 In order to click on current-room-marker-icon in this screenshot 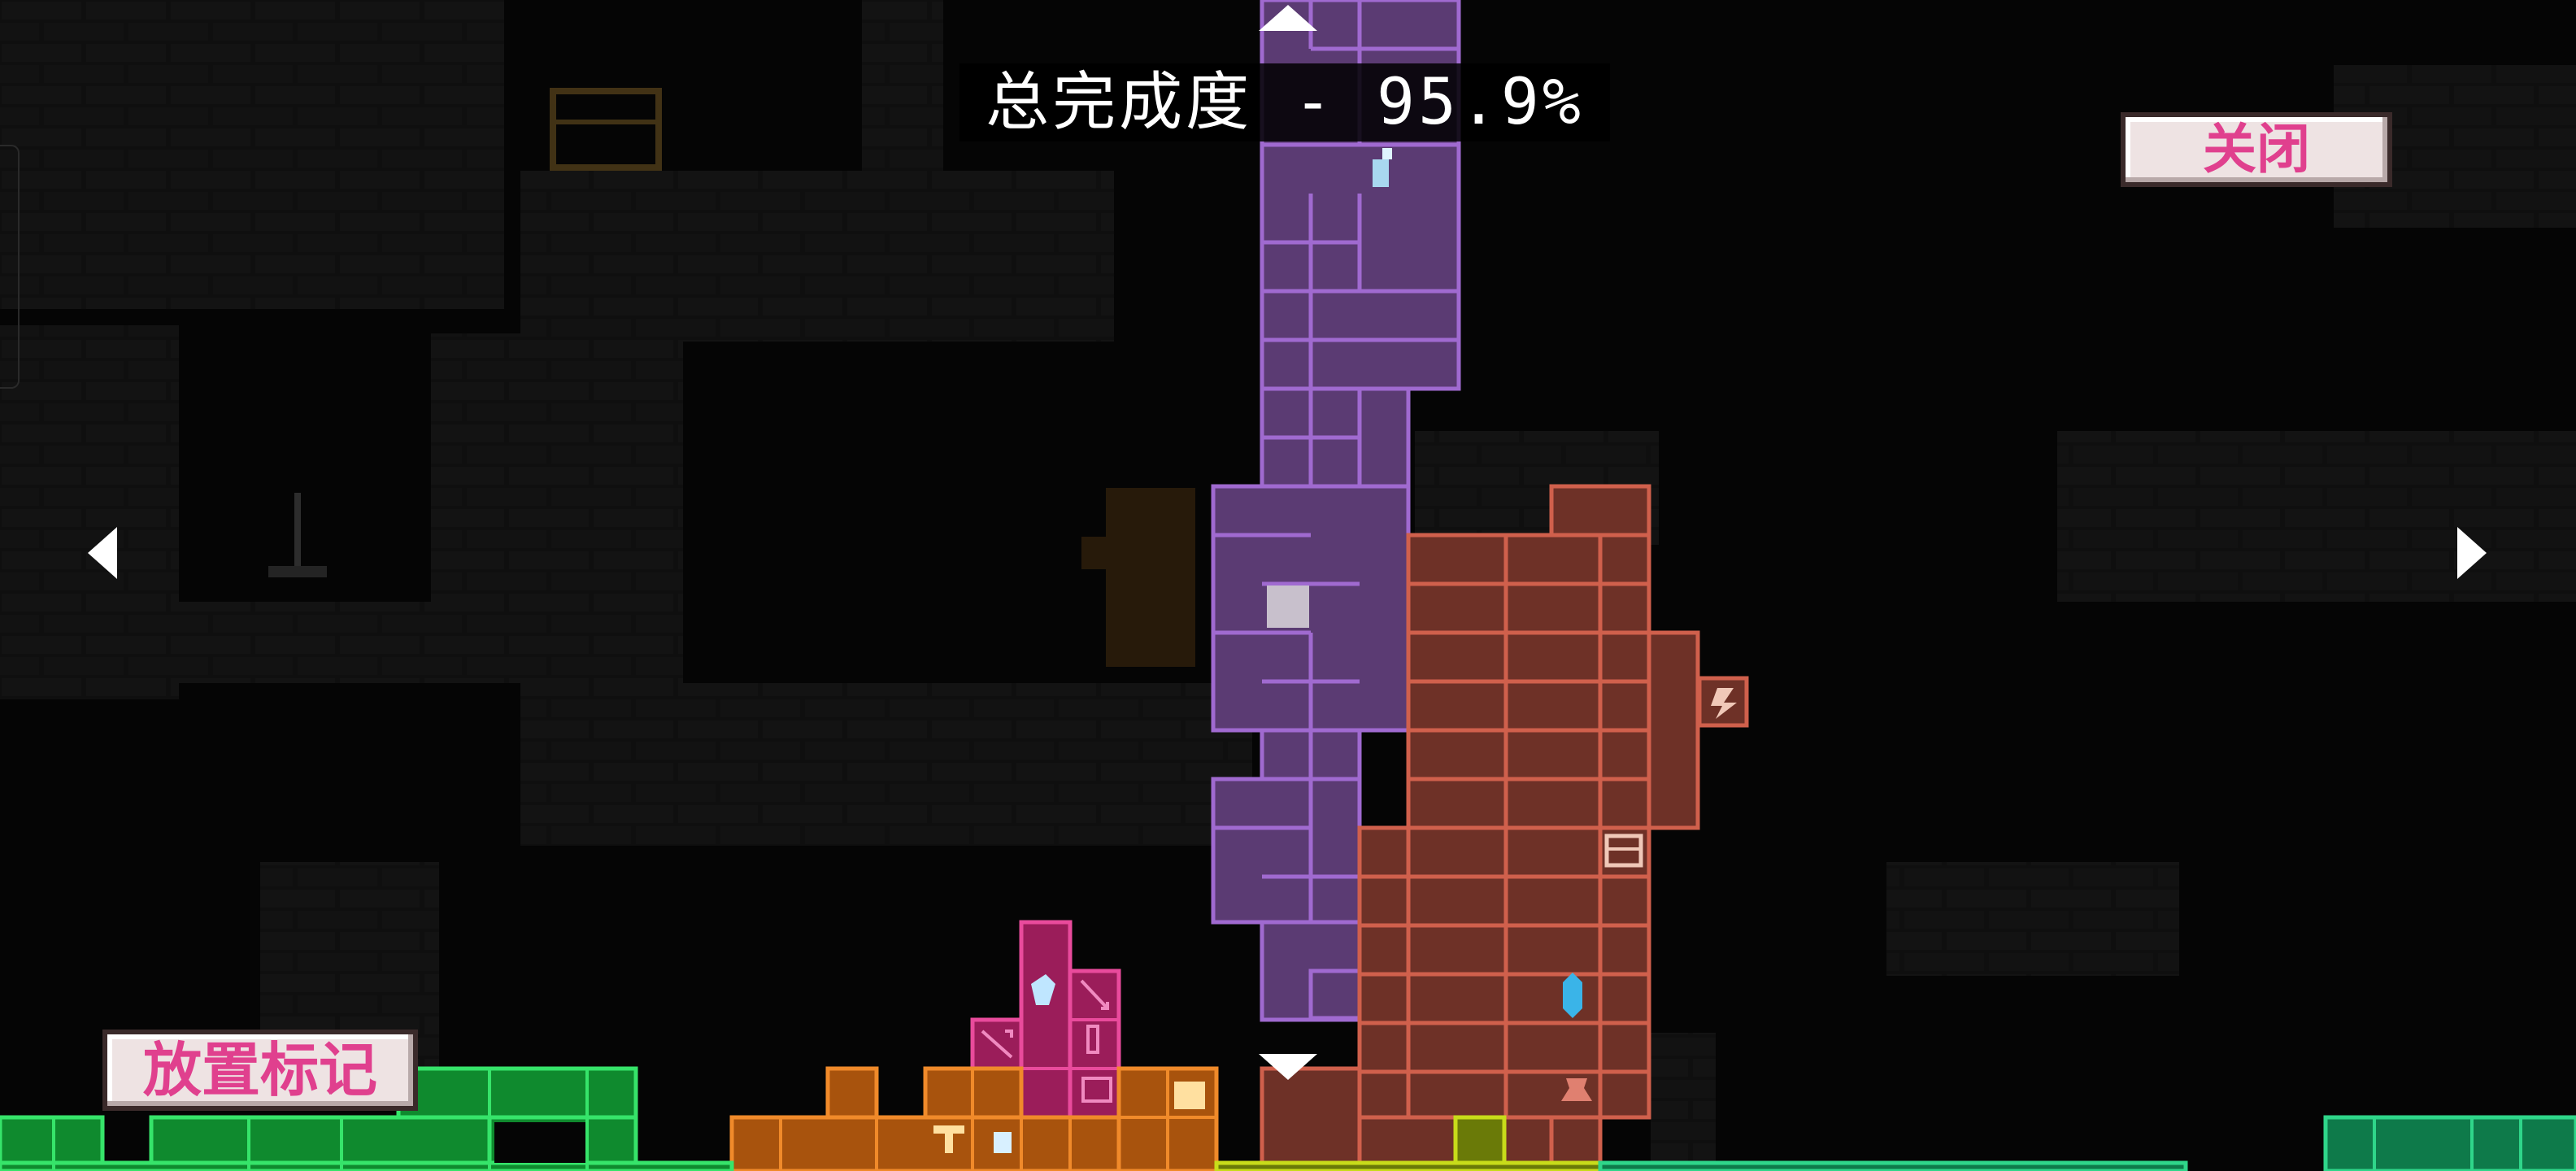, I will do `click(1288, 607)`.